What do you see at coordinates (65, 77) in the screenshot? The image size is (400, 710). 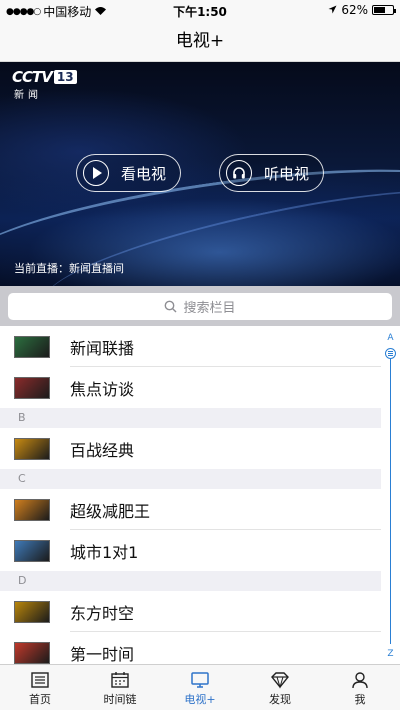 I see `logo-channel-number: 13` at bounding box center [65, 77].